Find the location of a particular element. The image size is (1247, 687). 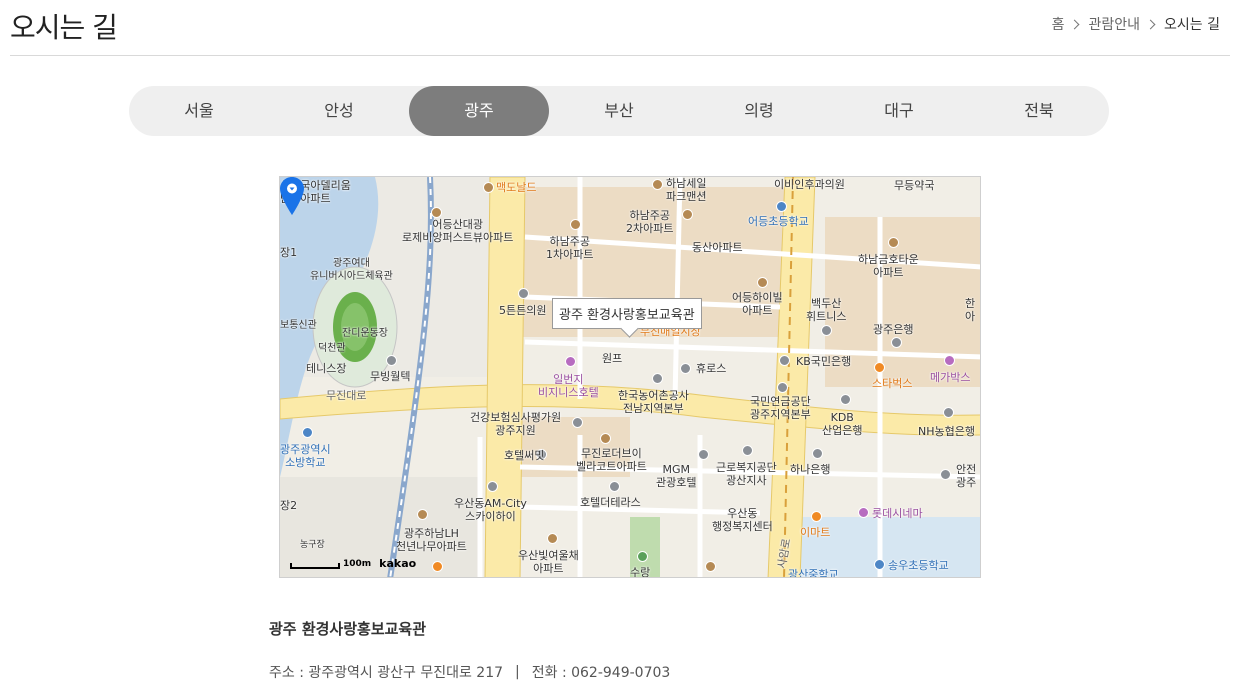

location-pin-icon is located at coordinates (292, 196).